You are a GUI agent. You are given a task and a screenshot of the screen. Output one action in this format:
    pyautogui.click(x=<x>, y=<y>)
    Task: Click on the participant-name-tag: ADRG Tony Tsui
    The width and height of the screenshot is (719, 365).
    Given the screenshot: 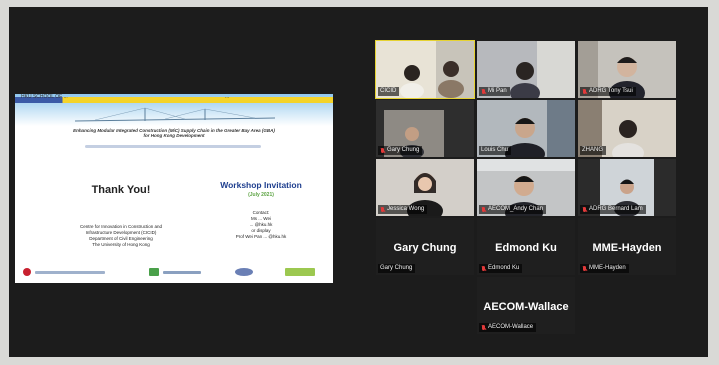 What is the action you would take?
    pyautogui.click(x=608, y=91)
    